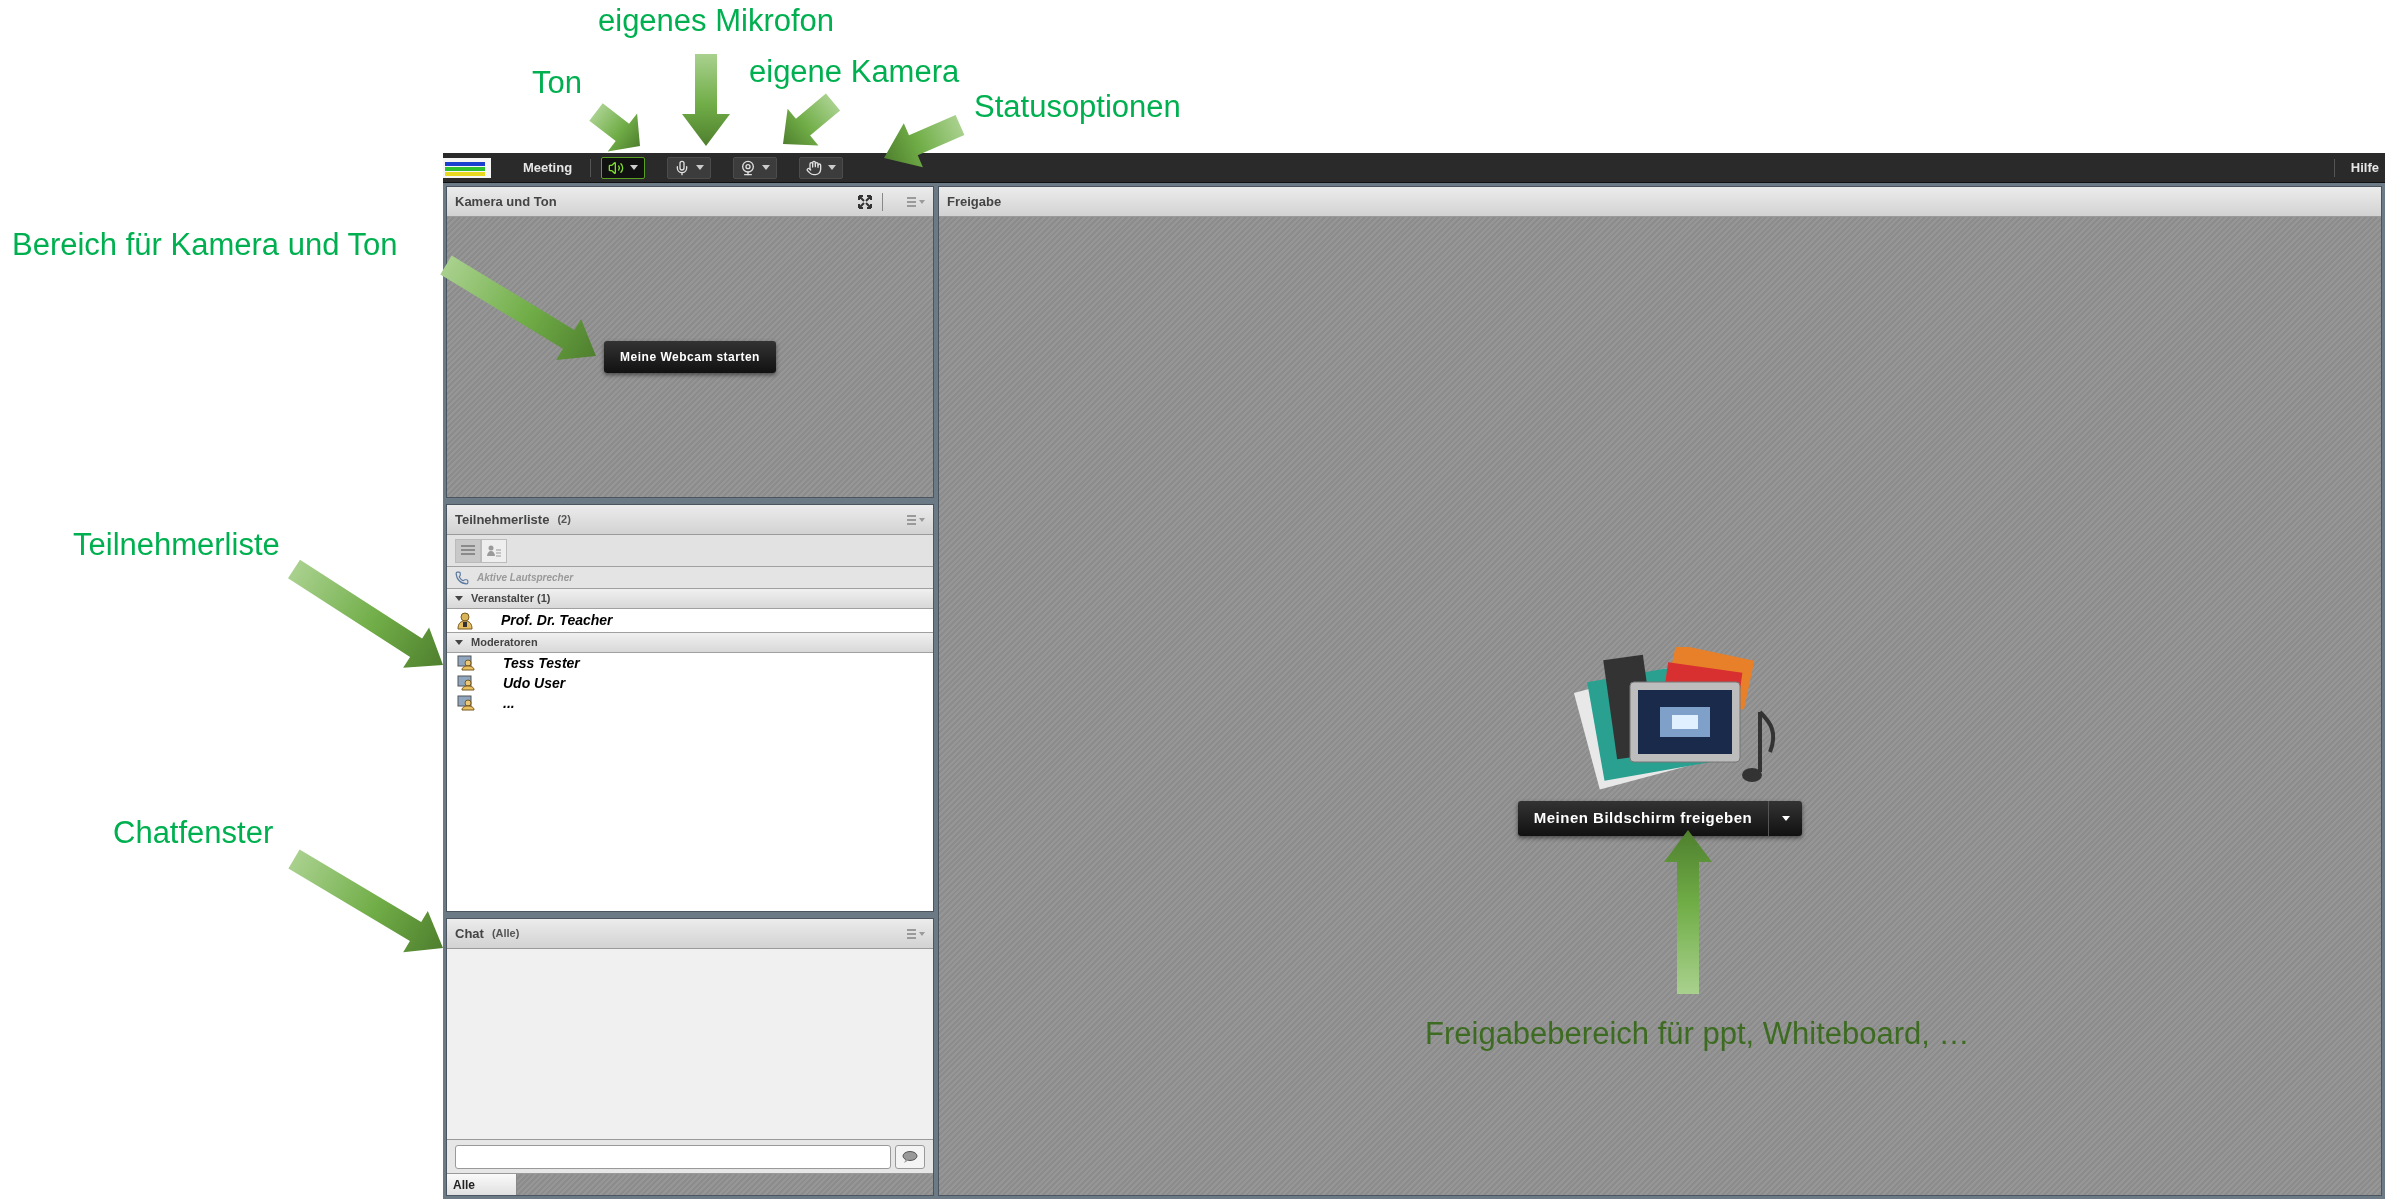 Image resolution: width=2397 pixels, height=1199 pixels. I want to click on start-webcam-button: Meine Webcam starten, so click(690, 357).